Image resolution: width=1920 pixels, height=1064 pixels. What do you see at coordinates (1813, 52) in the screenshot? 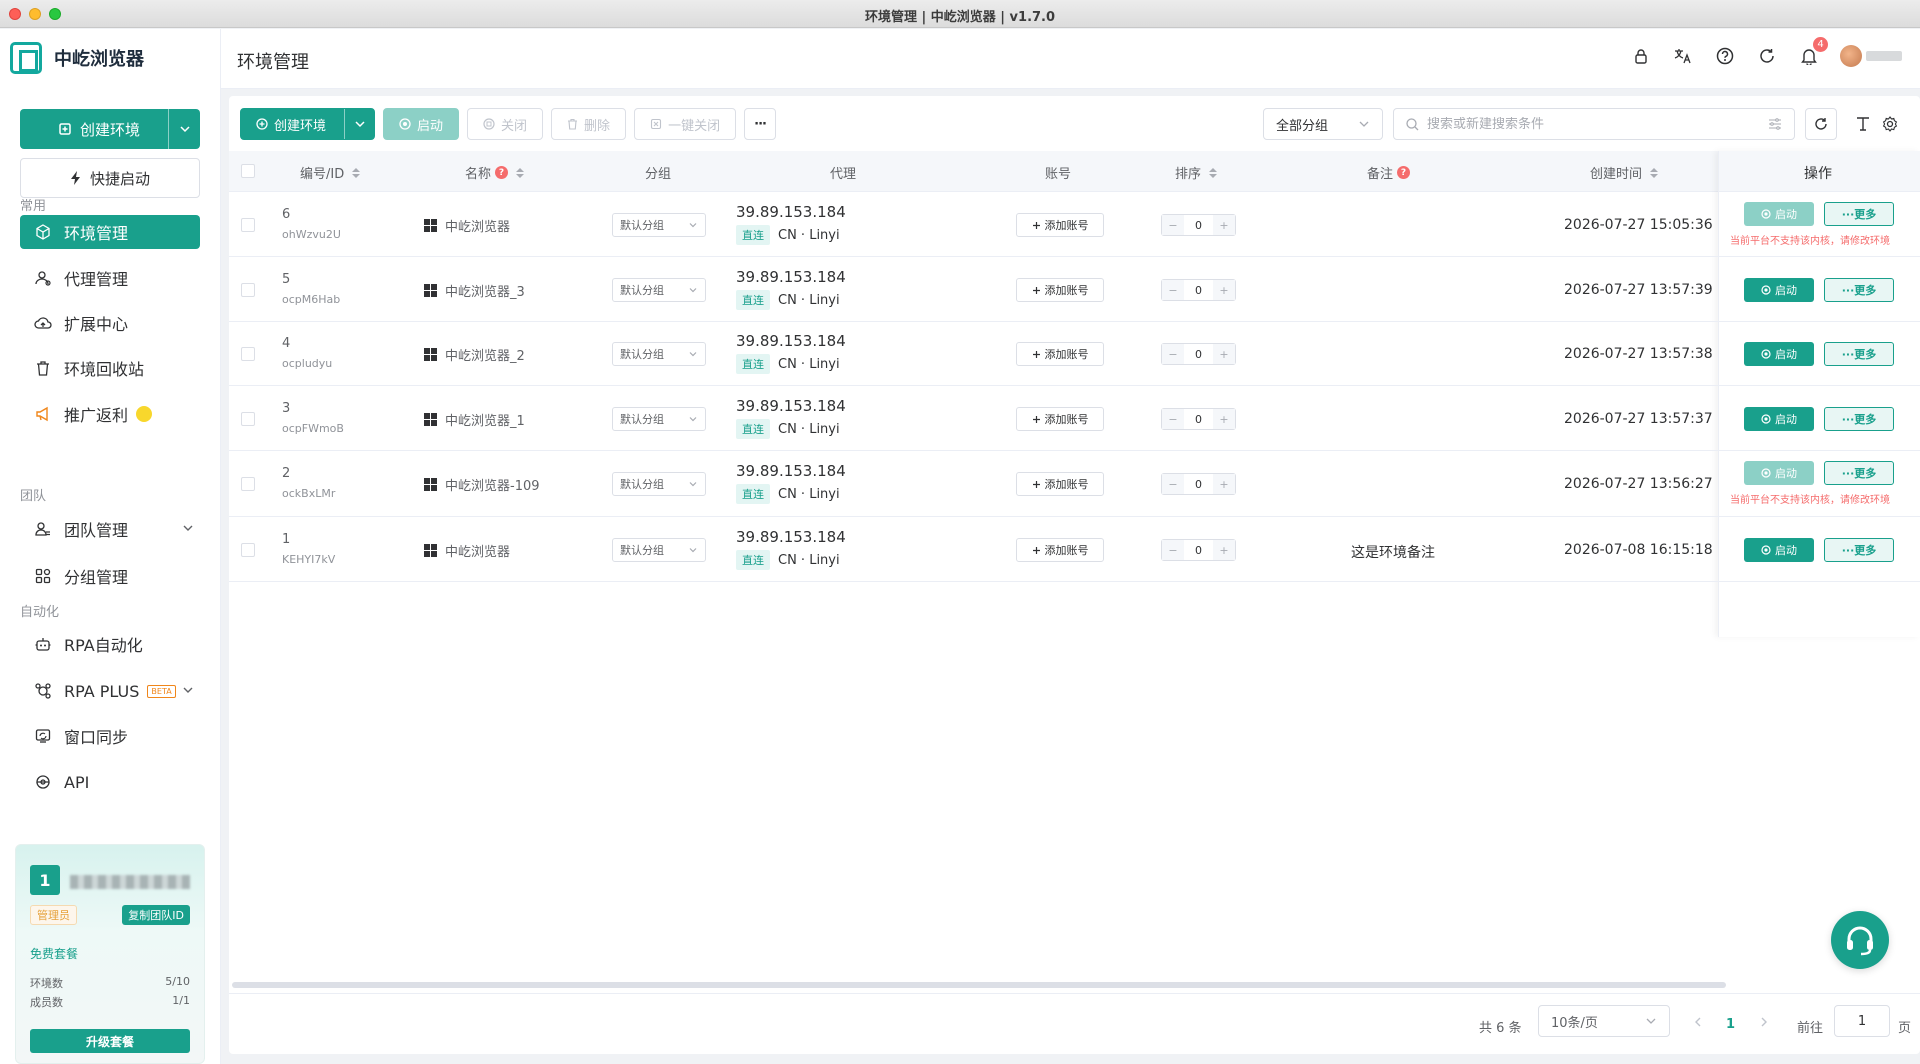
I see `notifications-button: 4` at bounding box center [1813, 52].